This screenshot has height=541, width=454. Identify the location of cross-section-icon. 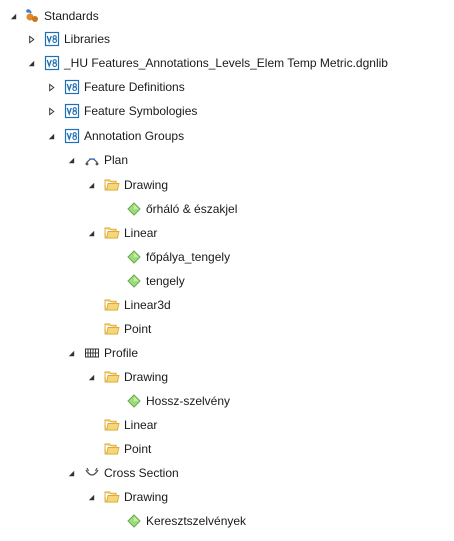
(92, 473).